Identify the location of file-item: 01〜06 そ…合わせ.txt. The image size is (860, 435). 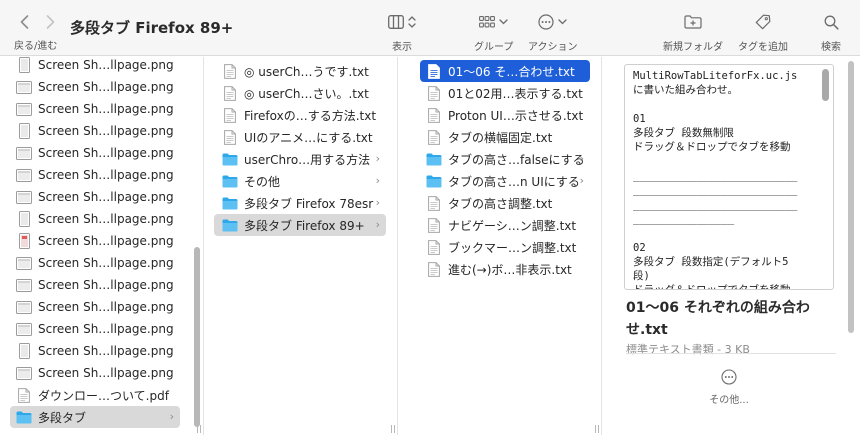
(505, 71).